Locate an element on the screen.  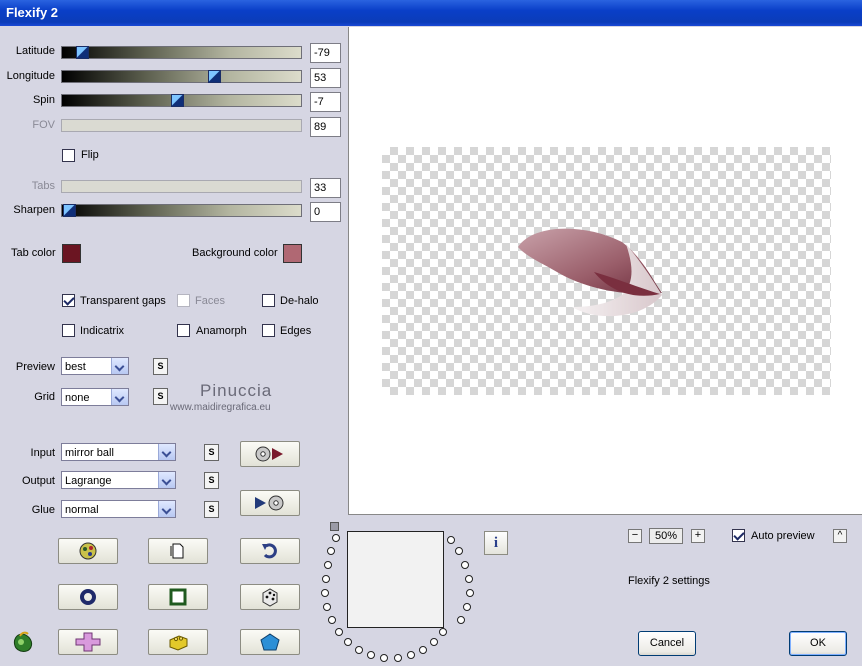
ok-button: OK is located at coordinates (818, 643).